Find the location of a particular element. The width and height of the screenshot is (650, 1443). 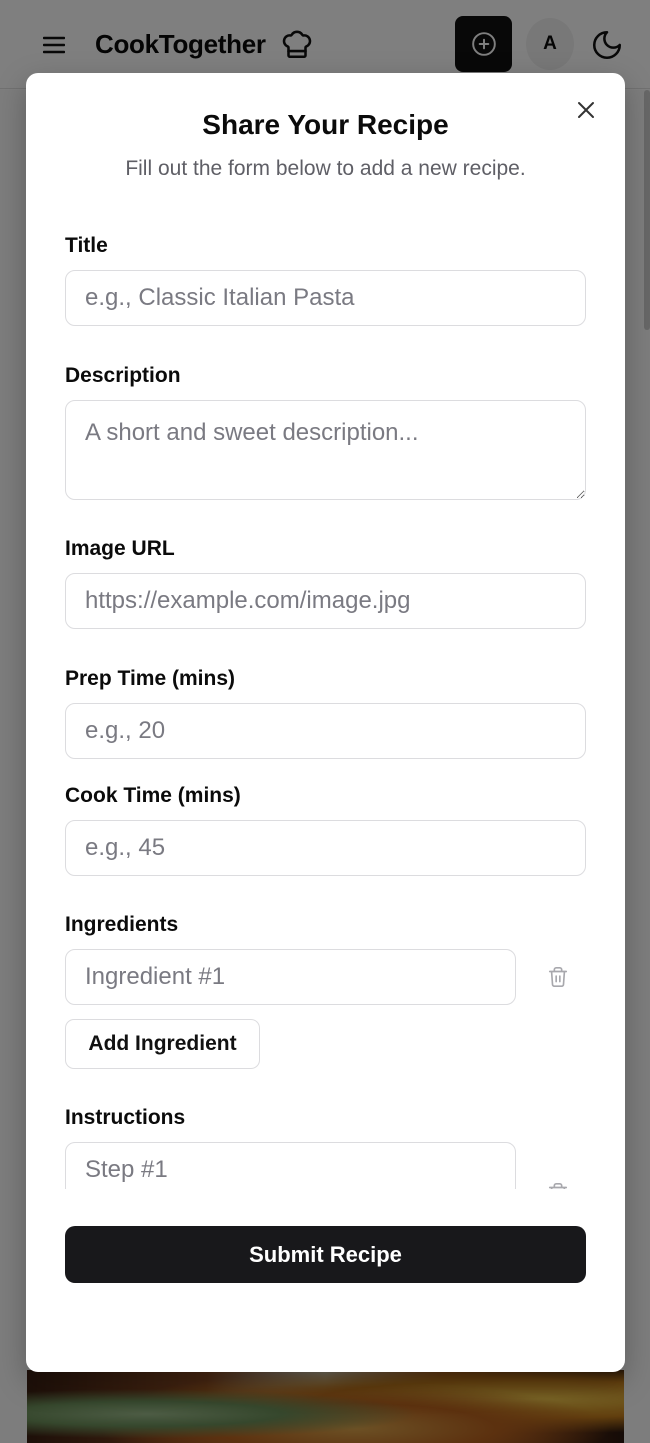

instructions-scroll-area is located at coordinates (325, 1161).